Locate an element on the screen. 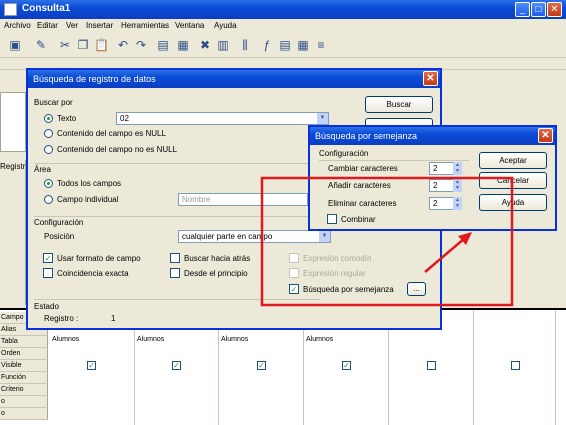 This screenshot has width=566, height=425. annotation-arrow-line is located at coordinates (445, 255).